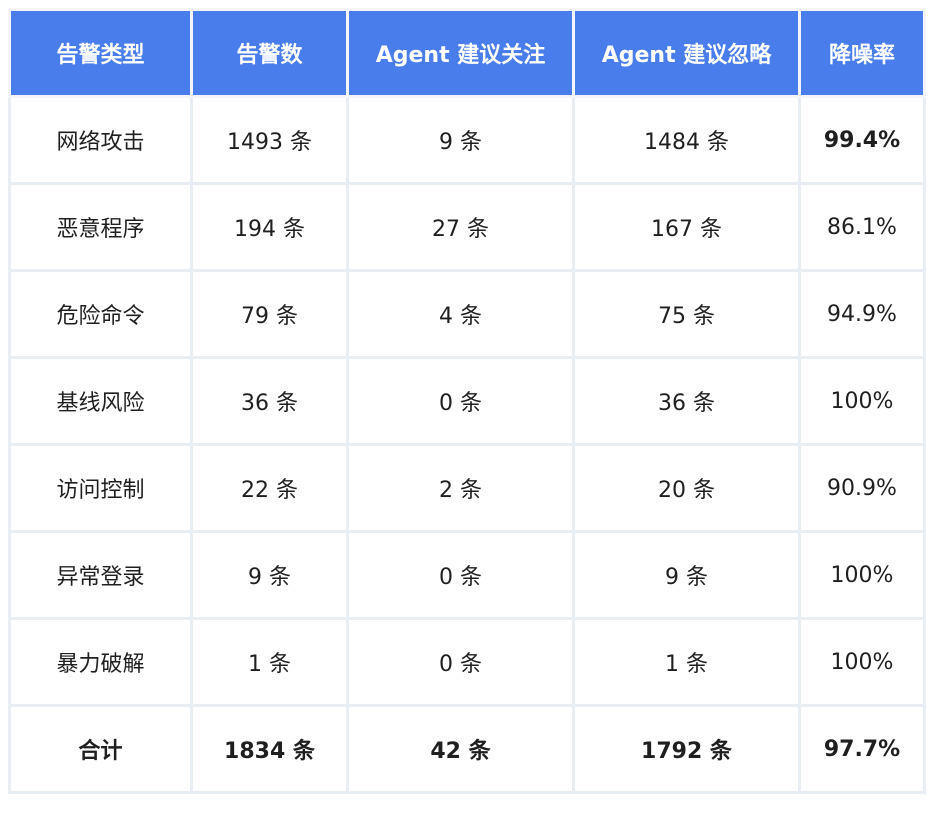 The image size is (934, 828). Describe the element at coordinates (100, 575) in the screenshot. I see `cell-alert-type: 异常登录` at that location.